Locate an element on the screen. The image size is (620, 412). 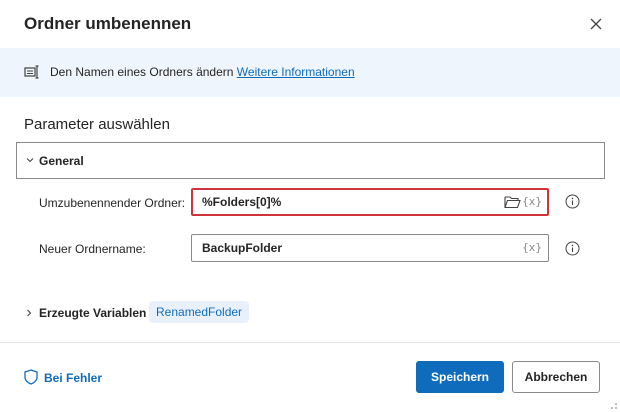
general-group-label: General is located at coordinates (61, 161).